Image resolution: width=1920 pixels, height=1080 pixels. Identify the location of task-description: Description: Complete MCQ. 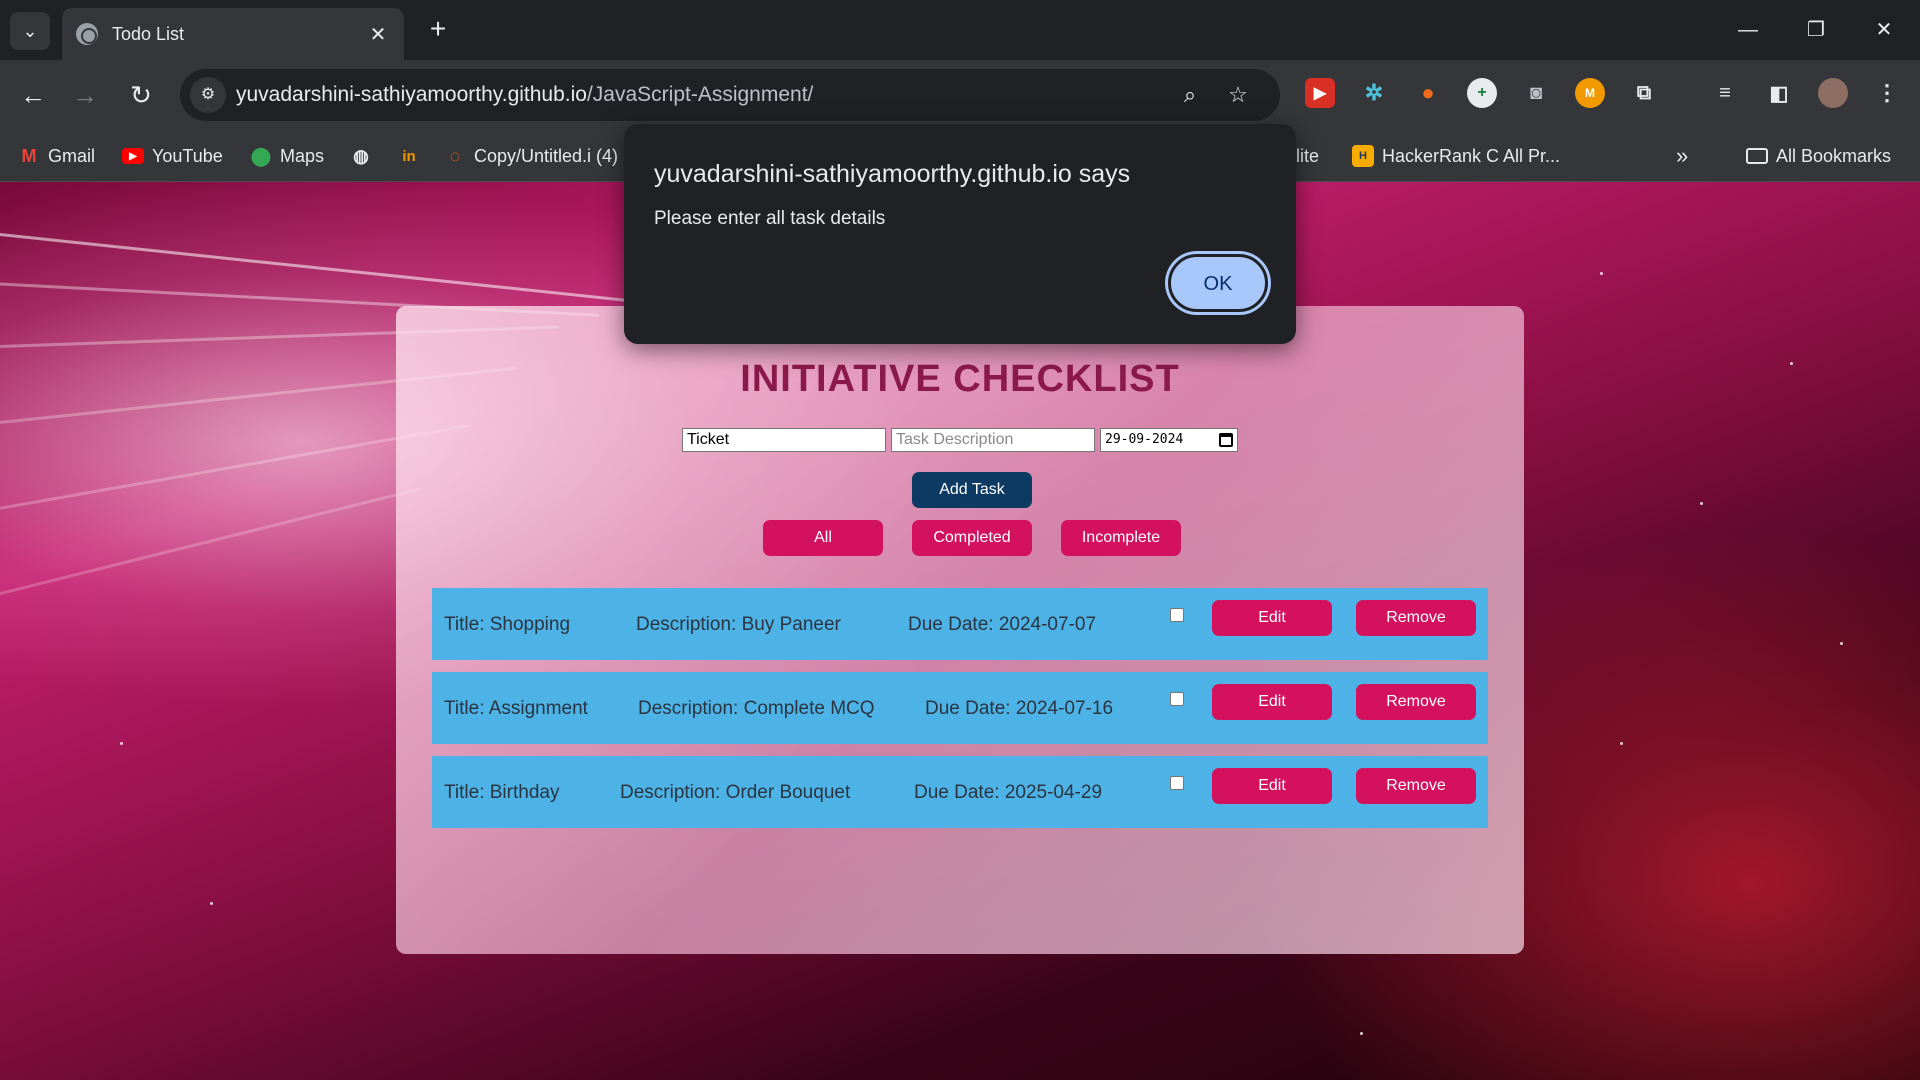
(756, 708).